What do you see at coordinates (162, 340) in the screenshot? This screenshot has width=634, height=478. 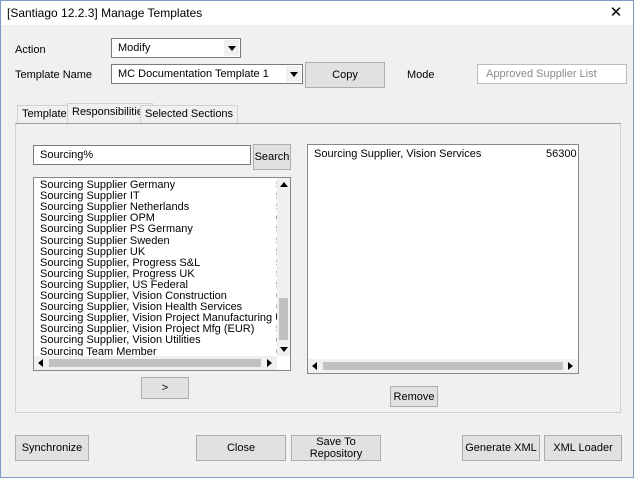 I see `available-list-item: Sourcing Supplier, Vision Utilities6:` at bounding box center [162, 340].